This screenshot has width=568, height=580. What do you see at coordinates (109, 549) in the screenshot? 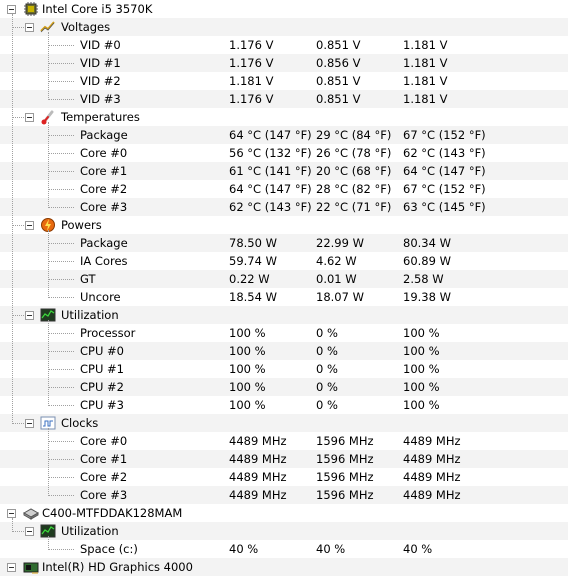
I see `sensor-label: Space (c:)` at bounding box center [109, 549].